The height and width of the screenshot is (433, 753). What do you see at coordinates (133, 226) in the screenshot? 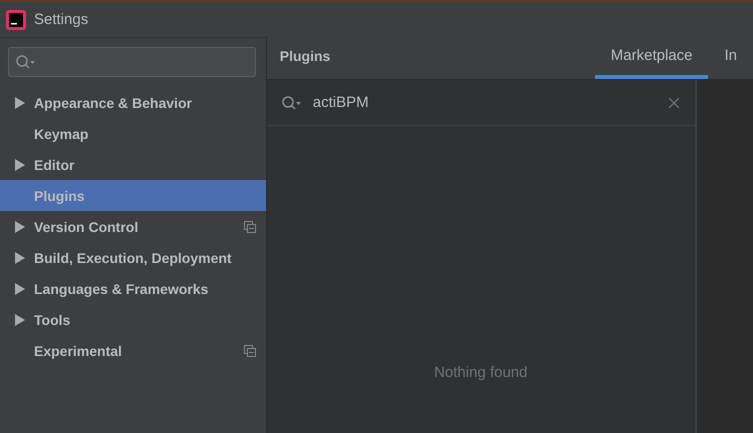
I see `sidebar-item: Version Control` at bounding box center [133, 226].